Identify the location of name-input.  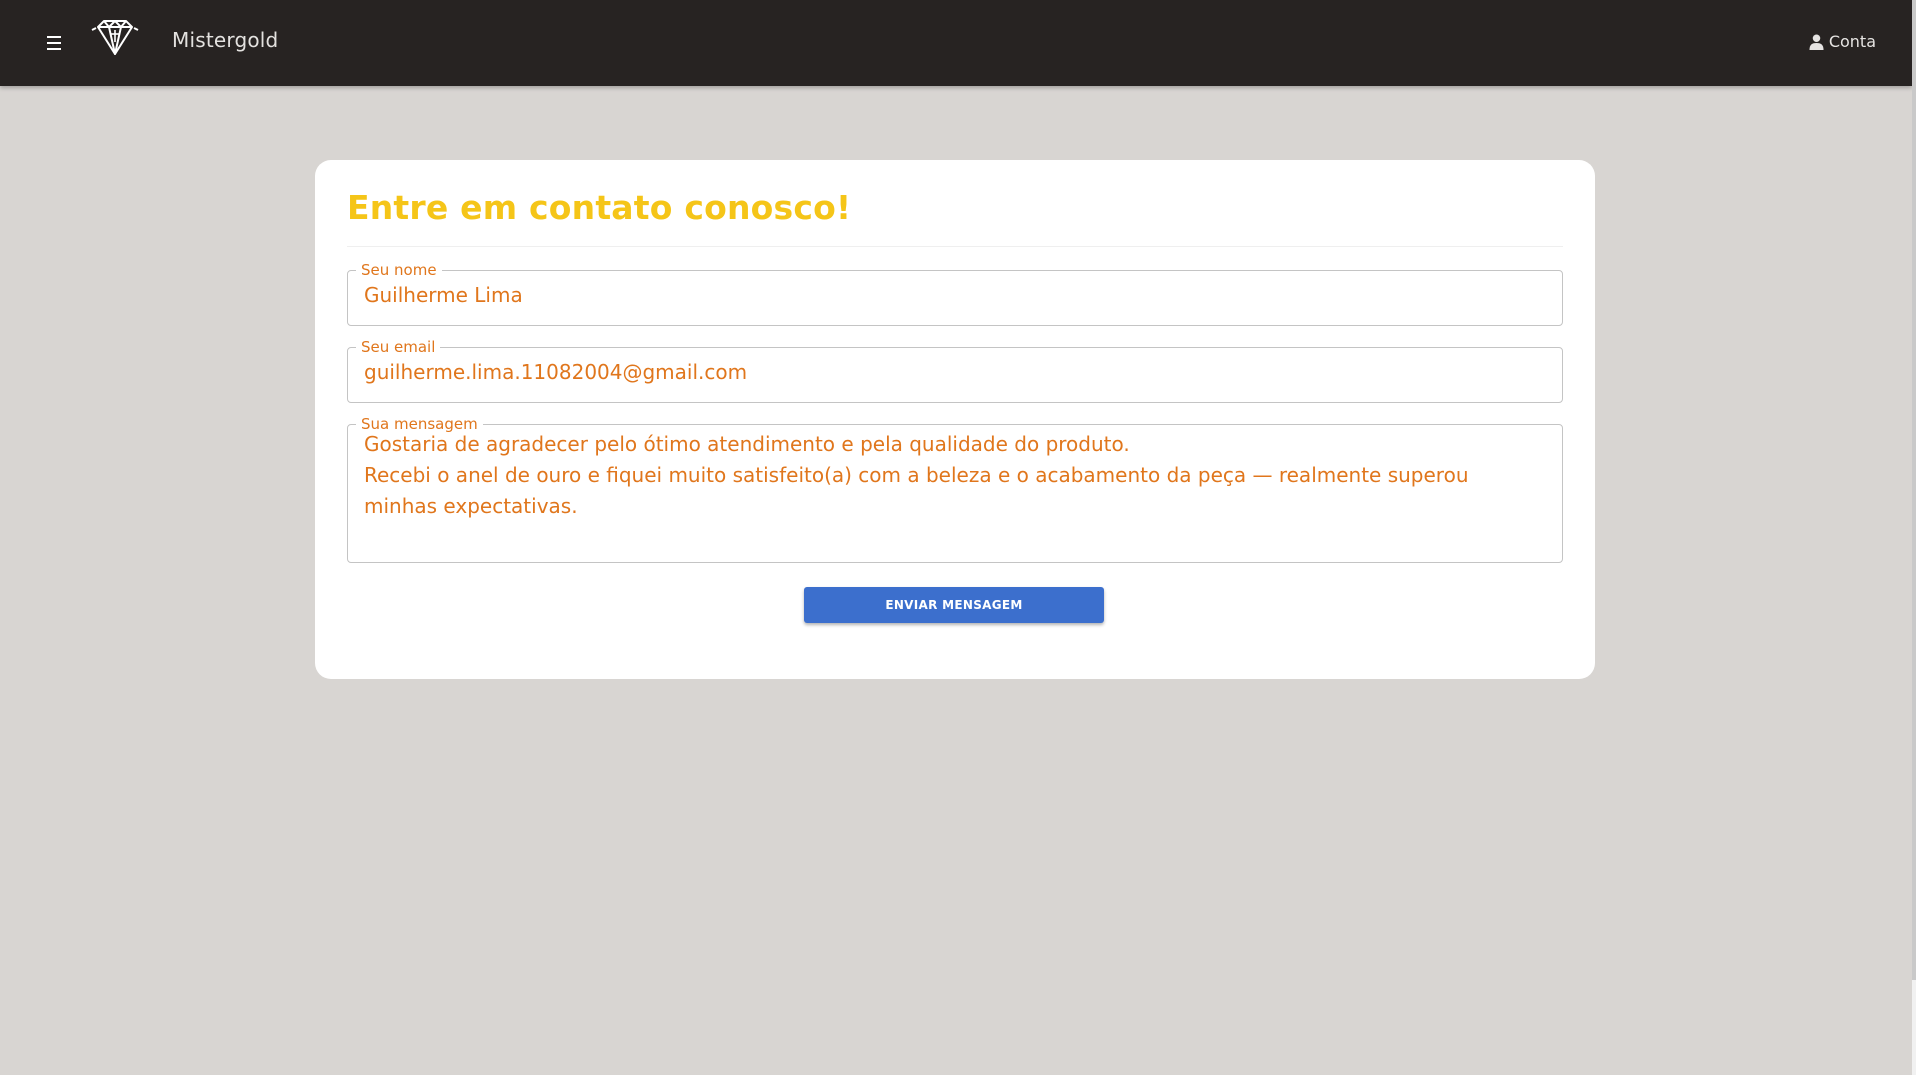
(955, 295).